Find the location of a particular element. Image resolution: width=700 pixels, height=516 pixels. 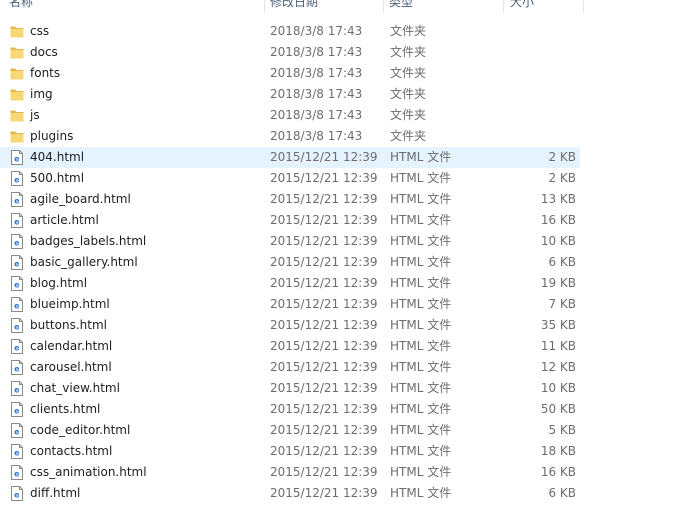

column-header-name: 名称 is located at coordinates (132, 6).